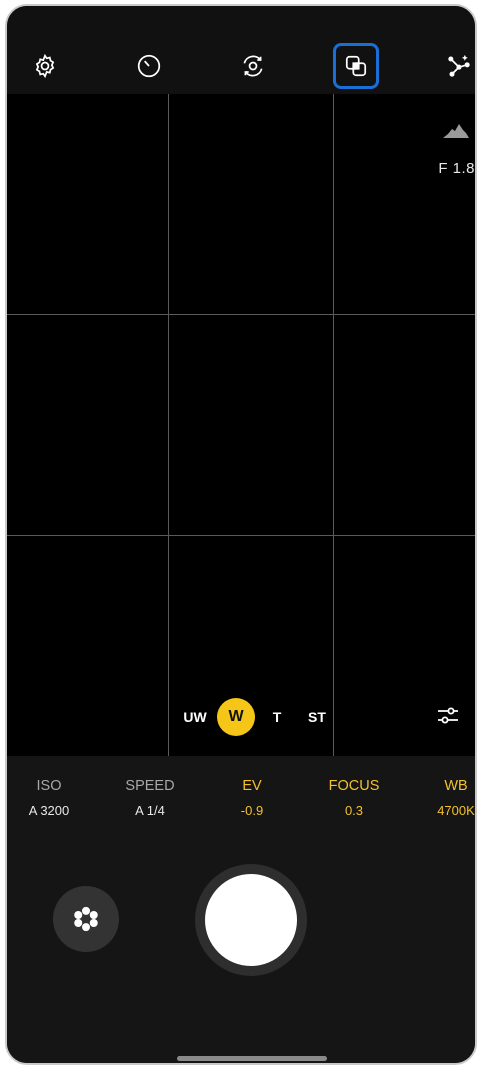  Describe the element at coordinates (459, 65) in the screenshot. I see `star-trail-icon` at that location.